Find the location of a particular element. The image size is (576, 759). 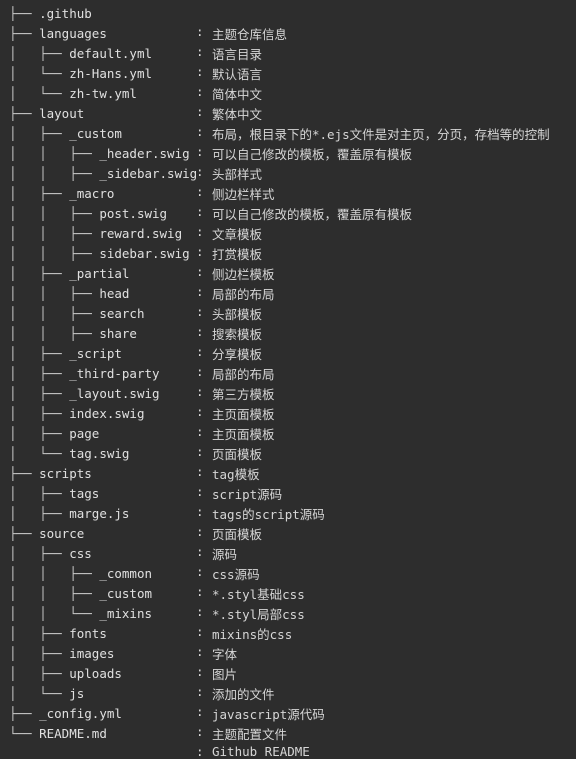

tree-row: │ ├── _partial: 局部的布局 is located at coordinates (288, 283).